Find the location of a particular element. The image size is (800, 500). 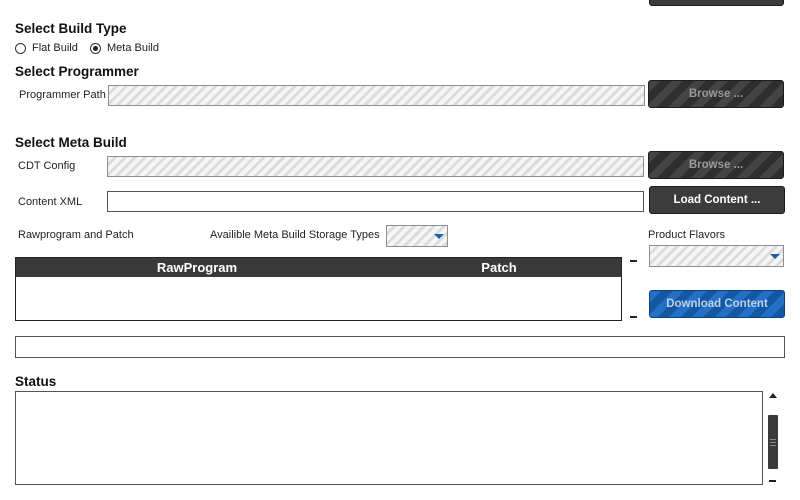

cdt-config-field is located at coordinates (375, 166).